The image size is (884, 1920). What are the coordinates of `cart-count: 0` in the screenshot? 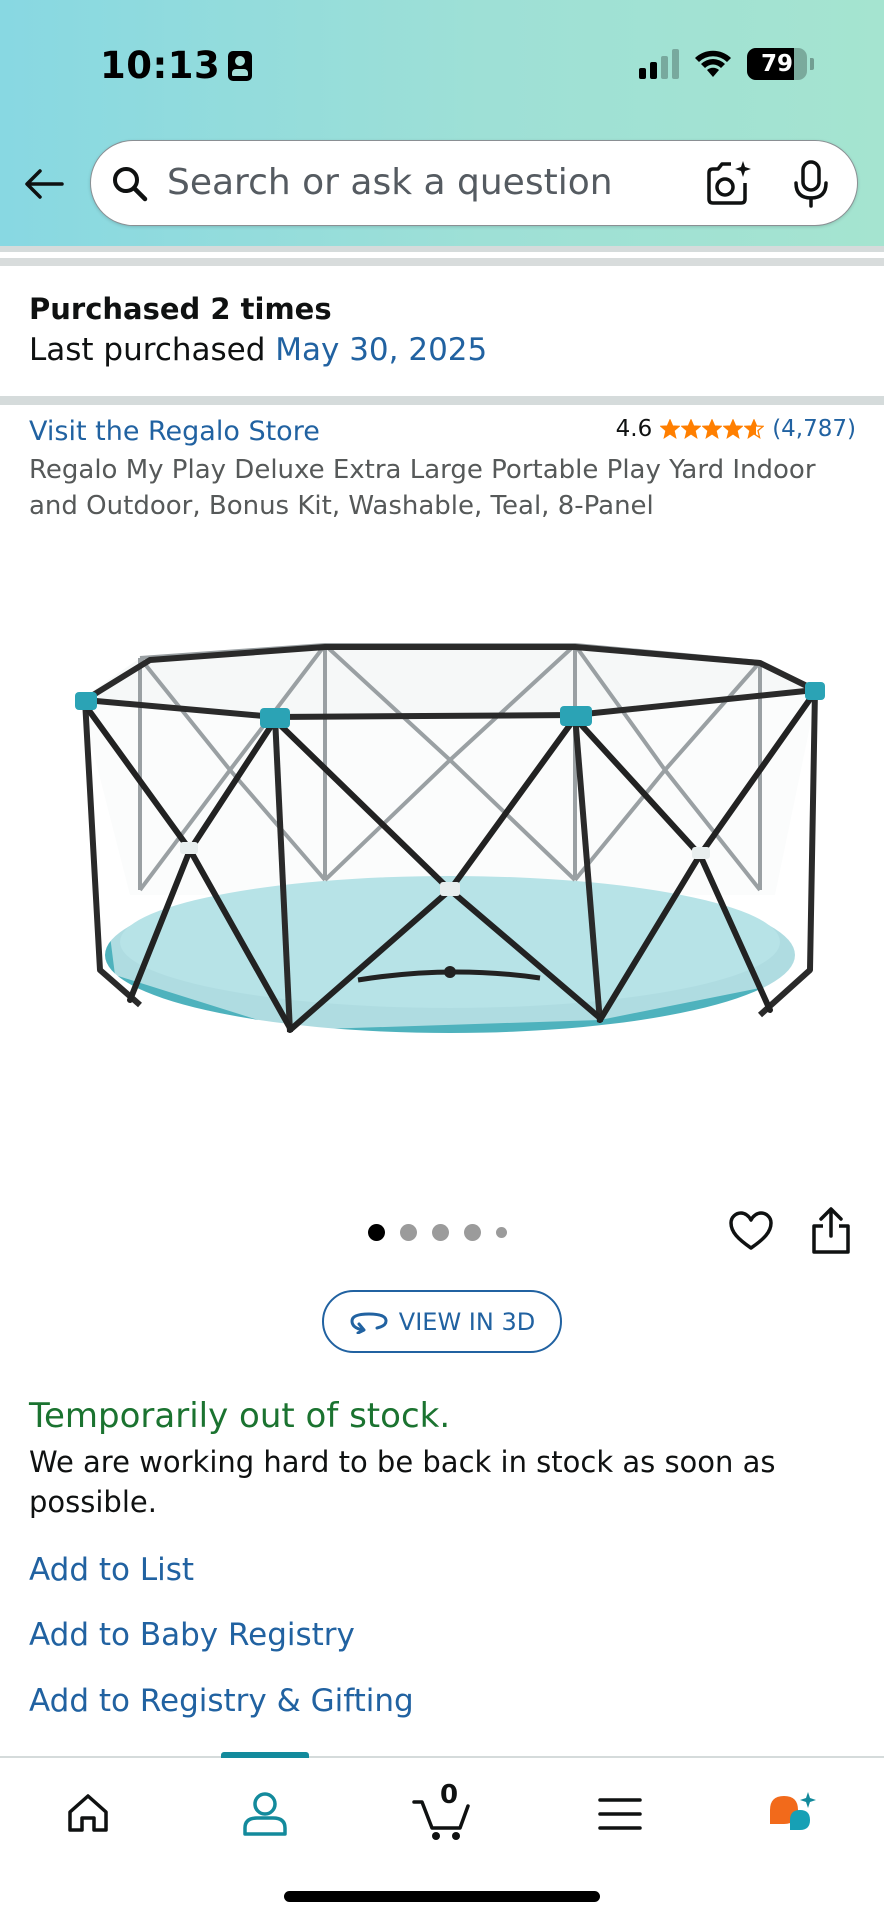 It's located at (449, 1795).